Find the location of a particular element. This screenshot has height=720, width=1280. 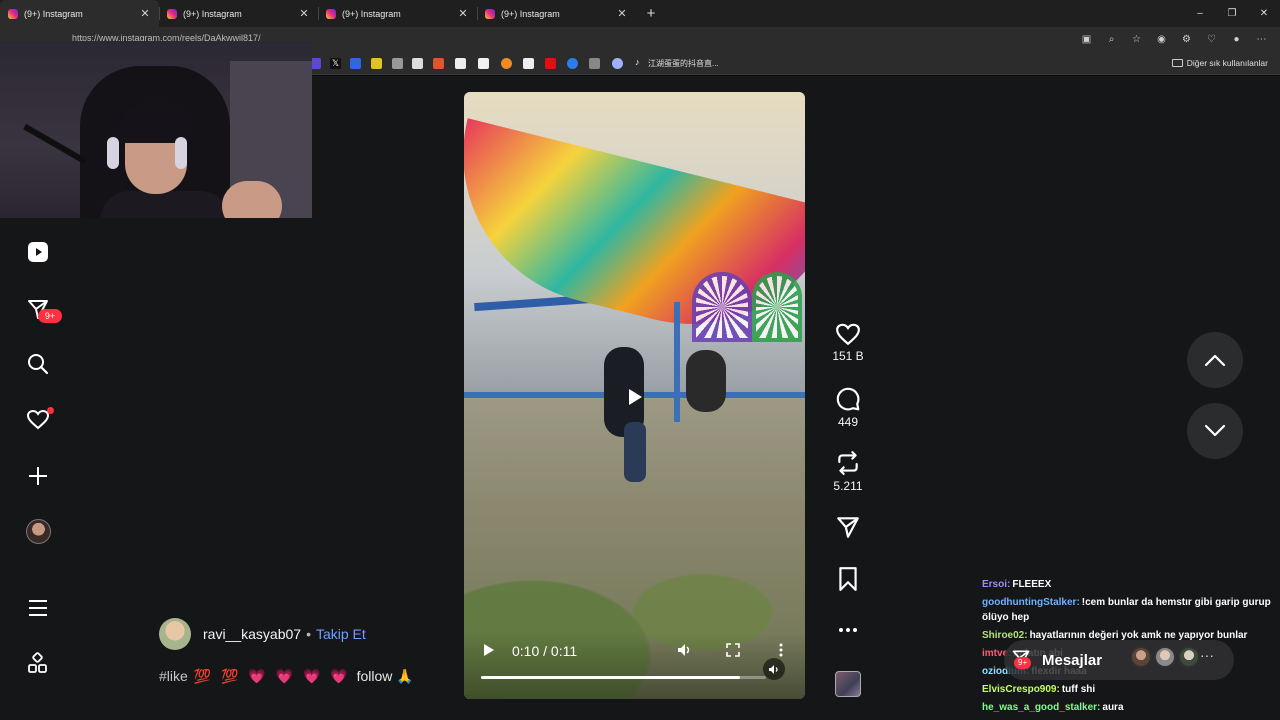

repost-icon is located at coordinates (848, 463).